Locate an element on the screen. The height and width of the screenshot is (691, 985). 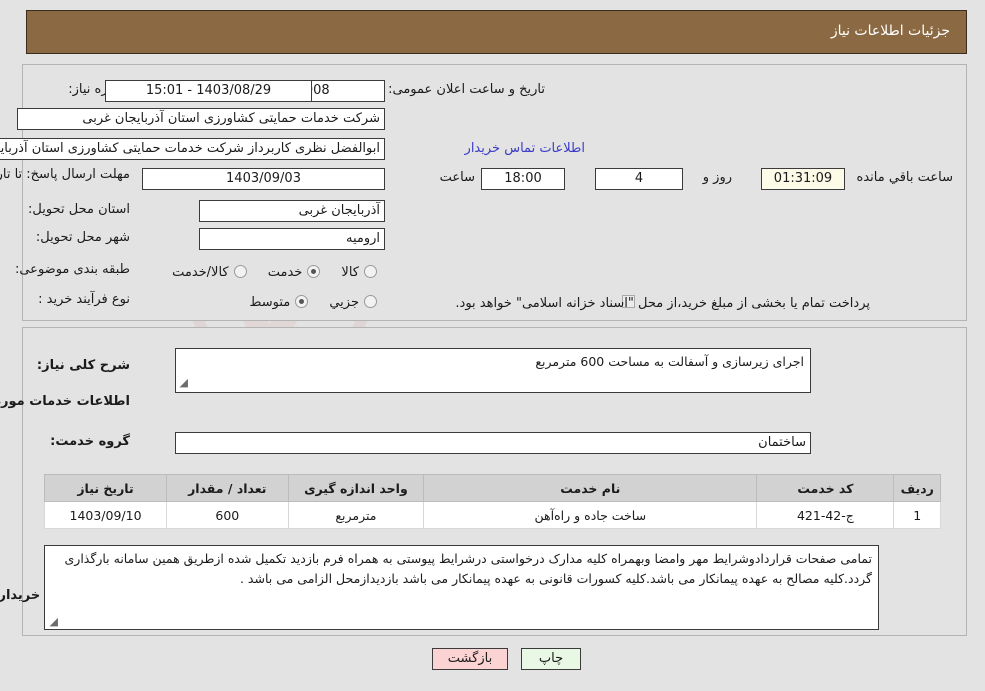
radio-option-kala-khedmat: کالا/خدمت is located at coordinates (201, 270).